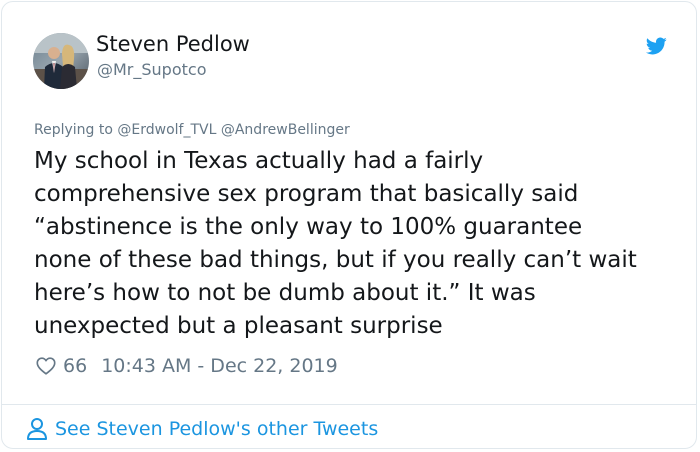  I want to click on see-other-tweets-link: See Steven Pedlow's other Tweets, so click(202, 429).